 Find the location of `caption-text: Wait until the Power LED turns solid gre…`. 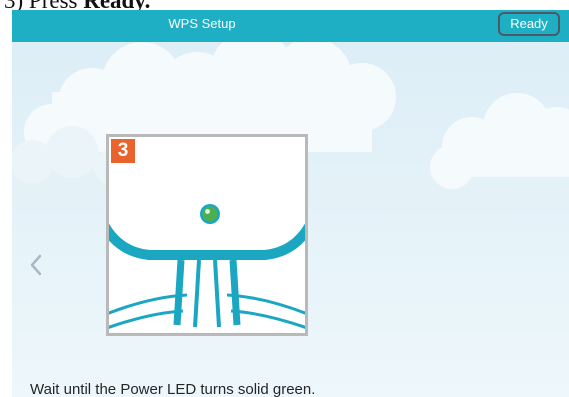

caption-text: Wait until the Power LED turns solid gre… is located at coordinates (173, 389).